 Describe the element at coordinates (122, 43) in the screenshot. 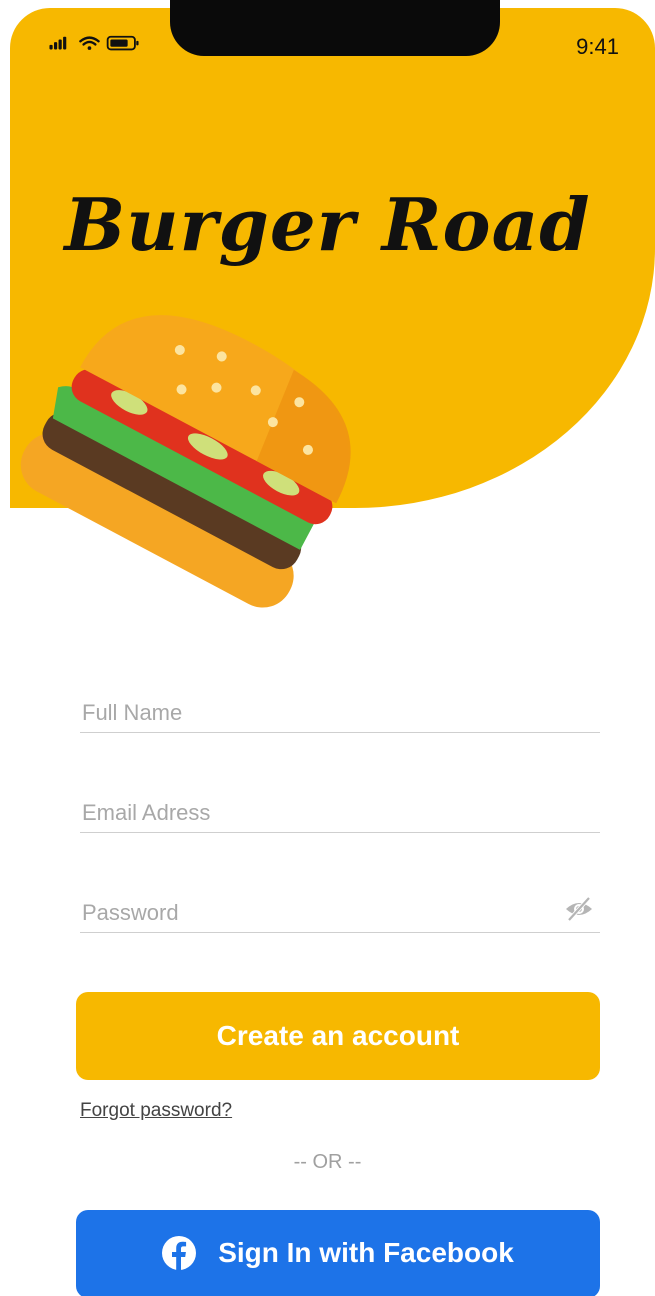

I see `battery-icon` at that location.